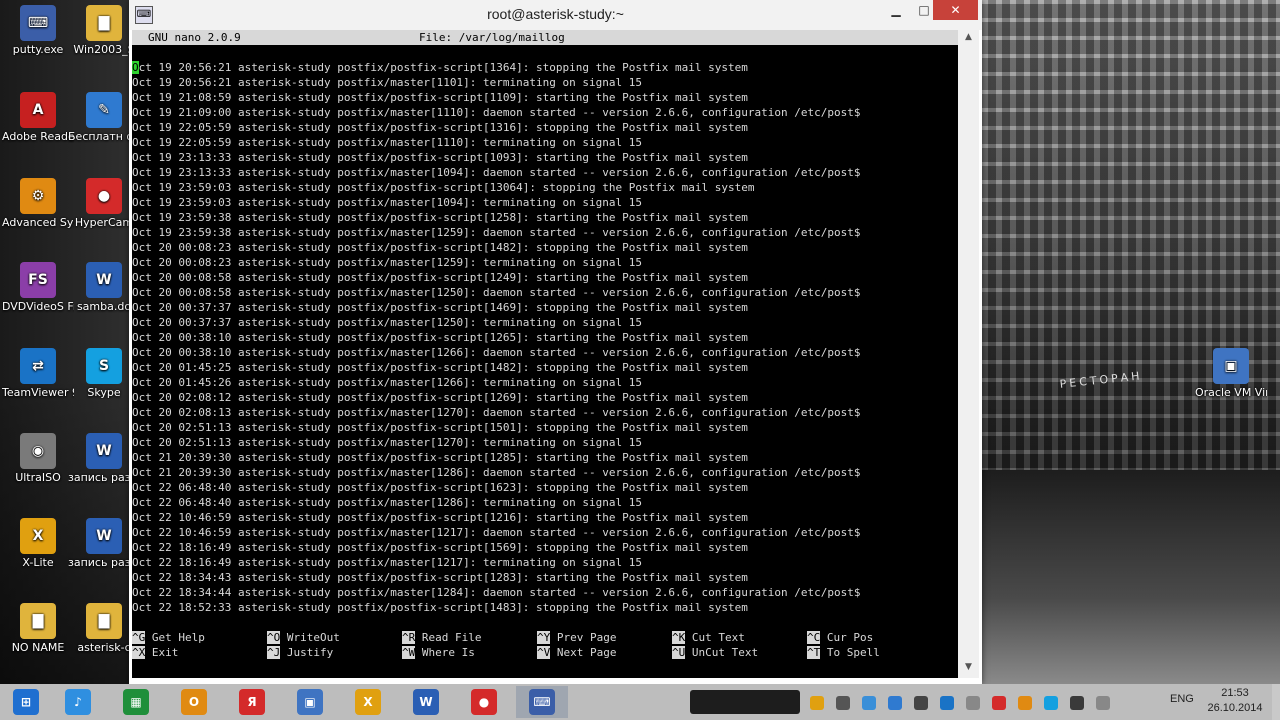 The width and height of the screenshot is (1280, 720). What do you see at coordinates (586, 652) in the screenshot?
I see `shortcut-label: Next Page` at bounding box center [586, 652].